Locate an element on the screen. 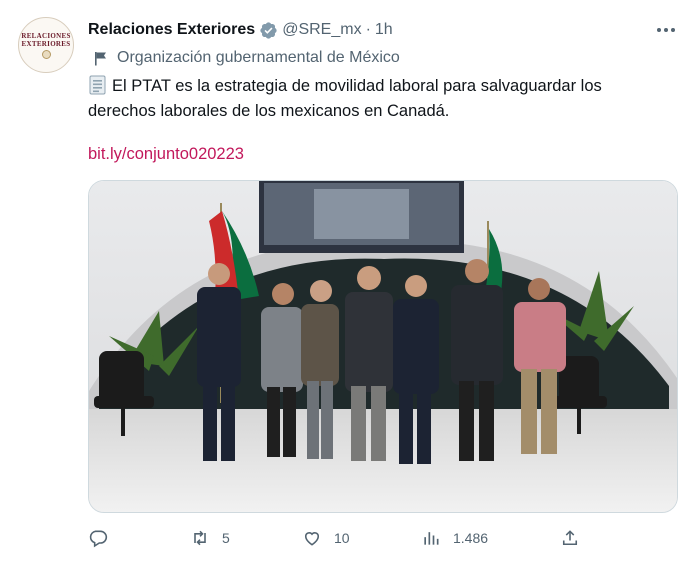 The image size is (700, 565). share-button is located at coordinates (570, 538).